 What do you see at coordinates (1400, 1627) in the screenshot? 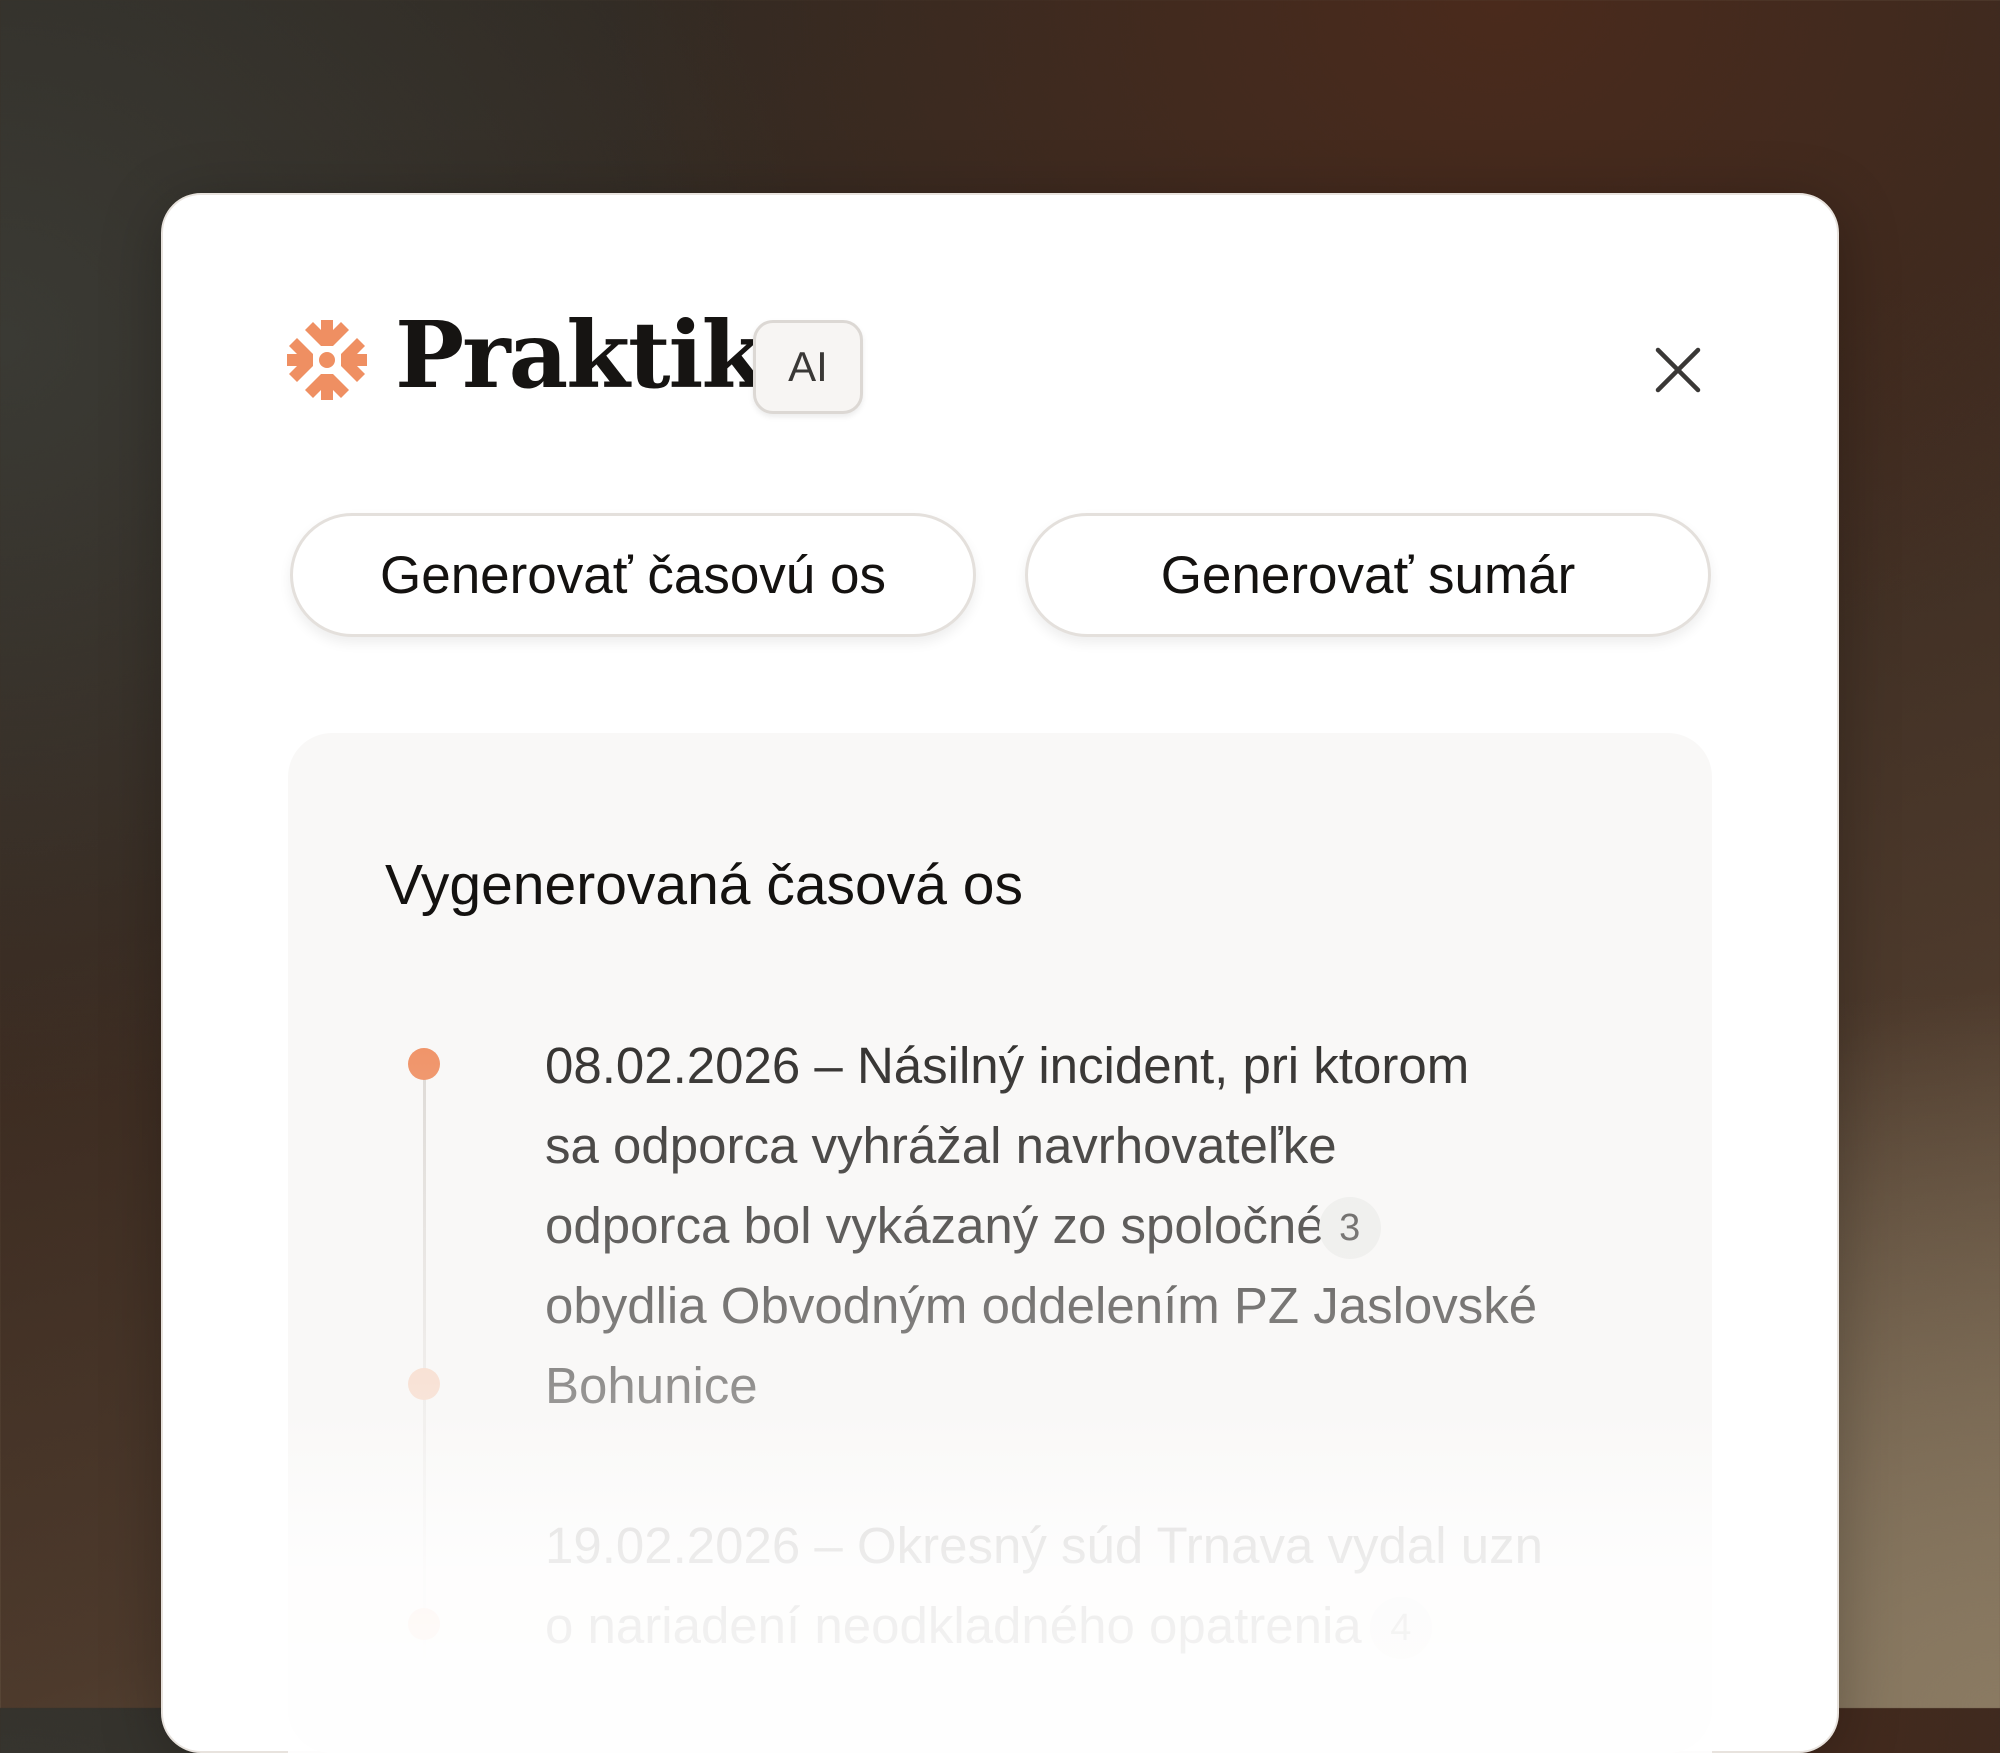
I see `citation-badge: 4` at bounding box center [1400, 1627].